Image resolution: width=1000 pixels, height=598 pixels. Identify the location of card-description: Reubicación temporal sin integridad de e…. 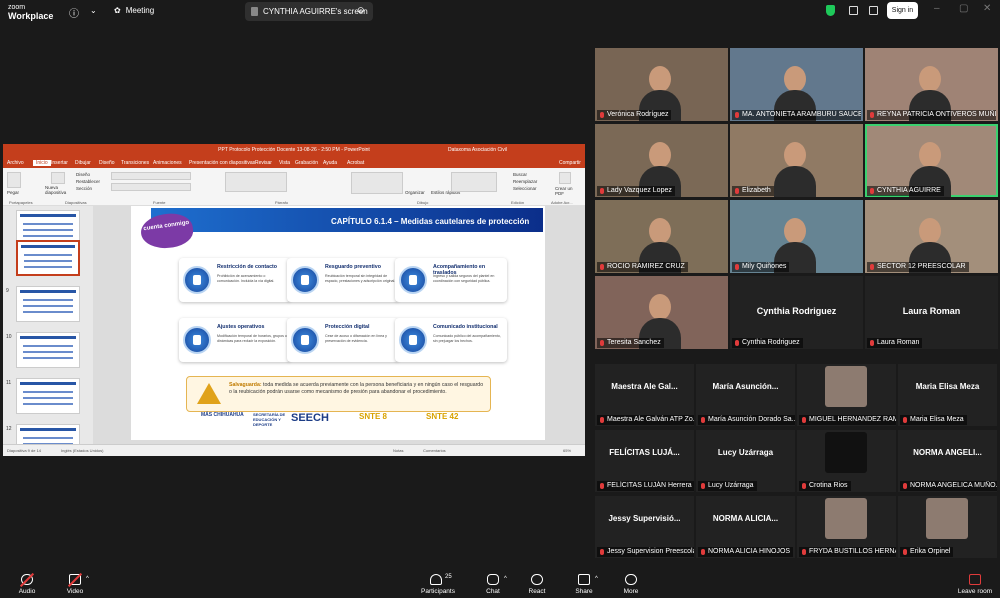
(360, 278).